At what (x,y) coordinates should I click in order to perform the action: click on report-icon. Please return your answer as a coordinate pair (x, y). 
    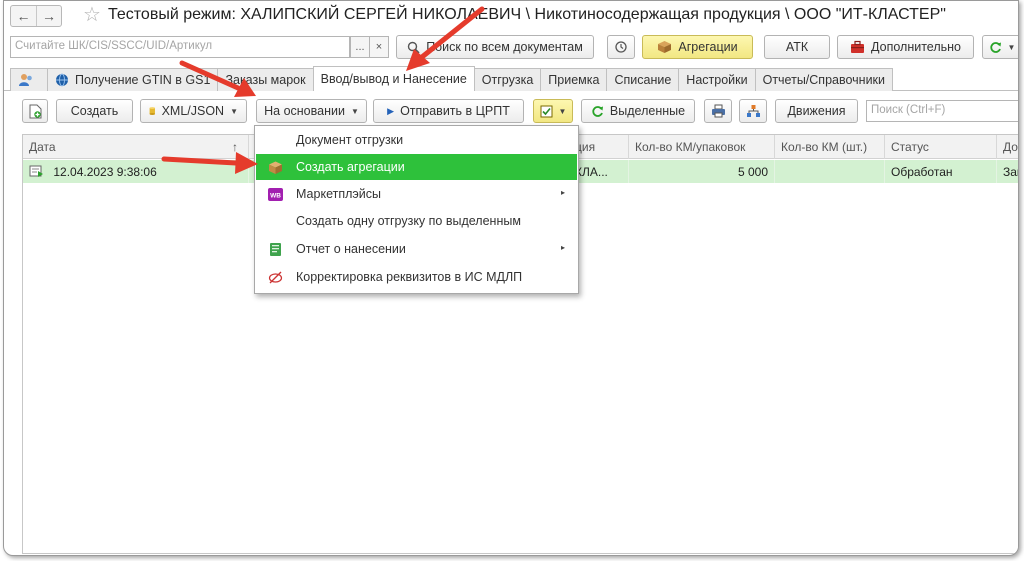
    Looking at the image, I should click on (275, 249).